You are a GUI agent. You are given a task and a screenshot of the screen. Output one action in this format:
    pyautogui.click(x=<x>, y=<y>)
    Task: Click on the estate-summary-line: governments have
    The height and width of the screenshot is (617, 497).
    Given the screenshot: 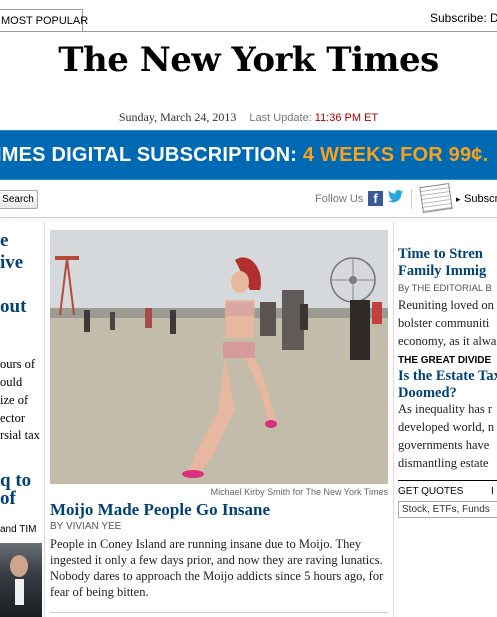 What is the action you would take?
    pyautogui.click(x=444, y=445)
    